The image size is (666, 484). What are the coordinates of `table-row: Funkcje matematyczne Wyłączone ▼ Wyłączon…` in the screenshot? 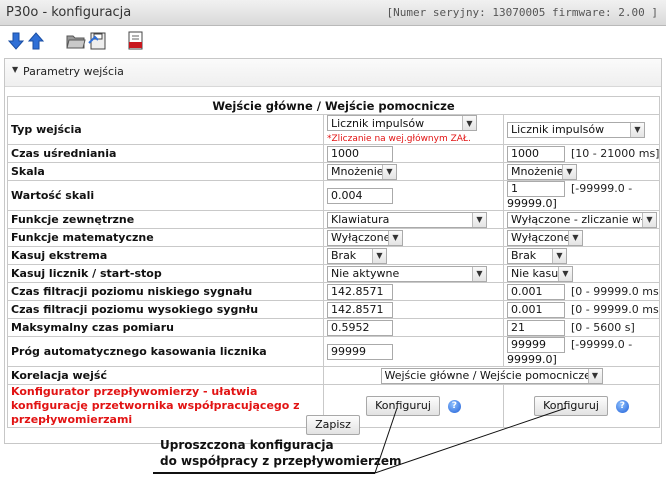 It's located at (334, 237).